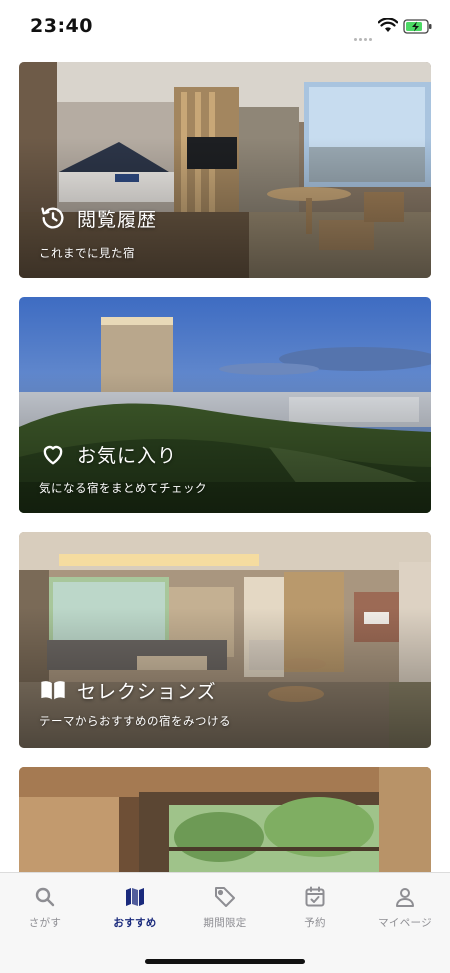 Image resolution: width=450 pixels, height=973 pixels. I want to click on tab-search: さがす, so click(45, 908).